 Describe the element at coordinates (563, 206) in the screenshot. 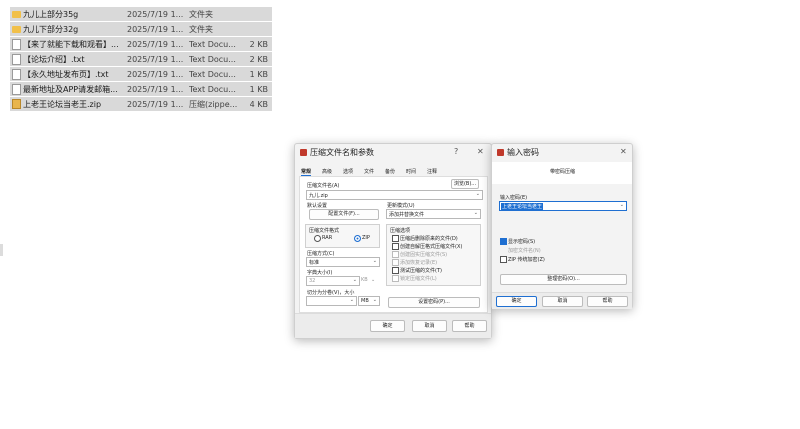

I see `password-input: 上老王论坛当老王 ⌄` at that location.